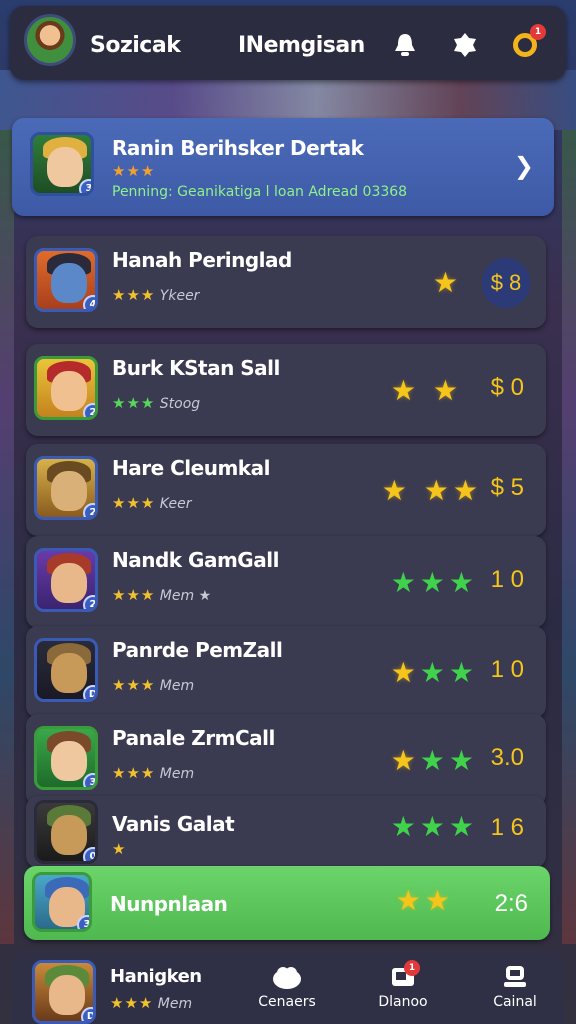 The image size is (576, 1024). Describe the element at coordinates (134, 171) in the screenshot. I see `hero-rating: ★★★` at that location.